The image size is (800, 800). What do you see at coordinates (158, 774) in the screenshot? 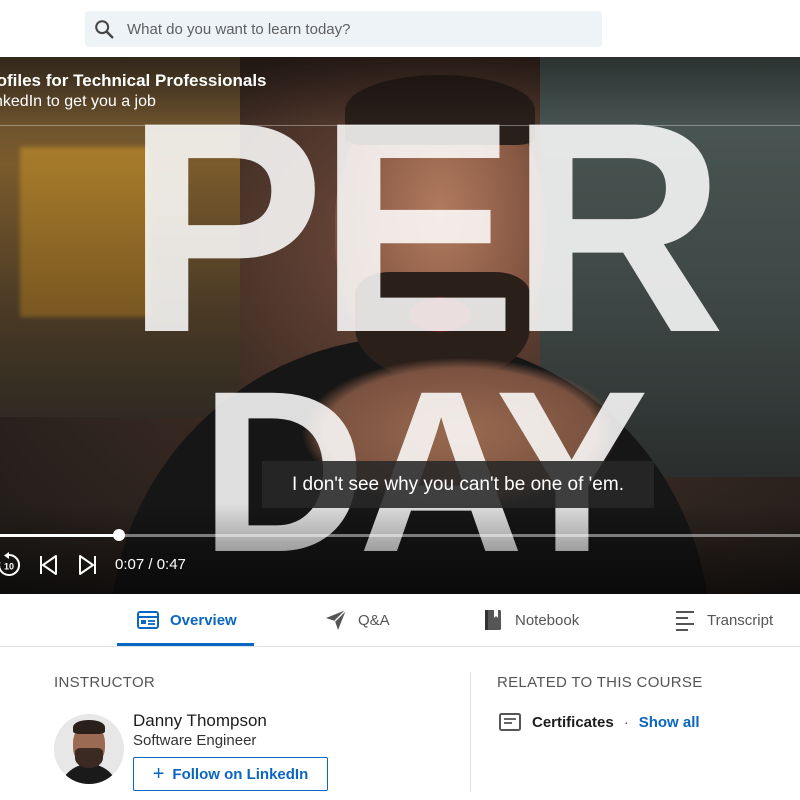
I see `plus-icon: +` at bounding box center [158, 774].